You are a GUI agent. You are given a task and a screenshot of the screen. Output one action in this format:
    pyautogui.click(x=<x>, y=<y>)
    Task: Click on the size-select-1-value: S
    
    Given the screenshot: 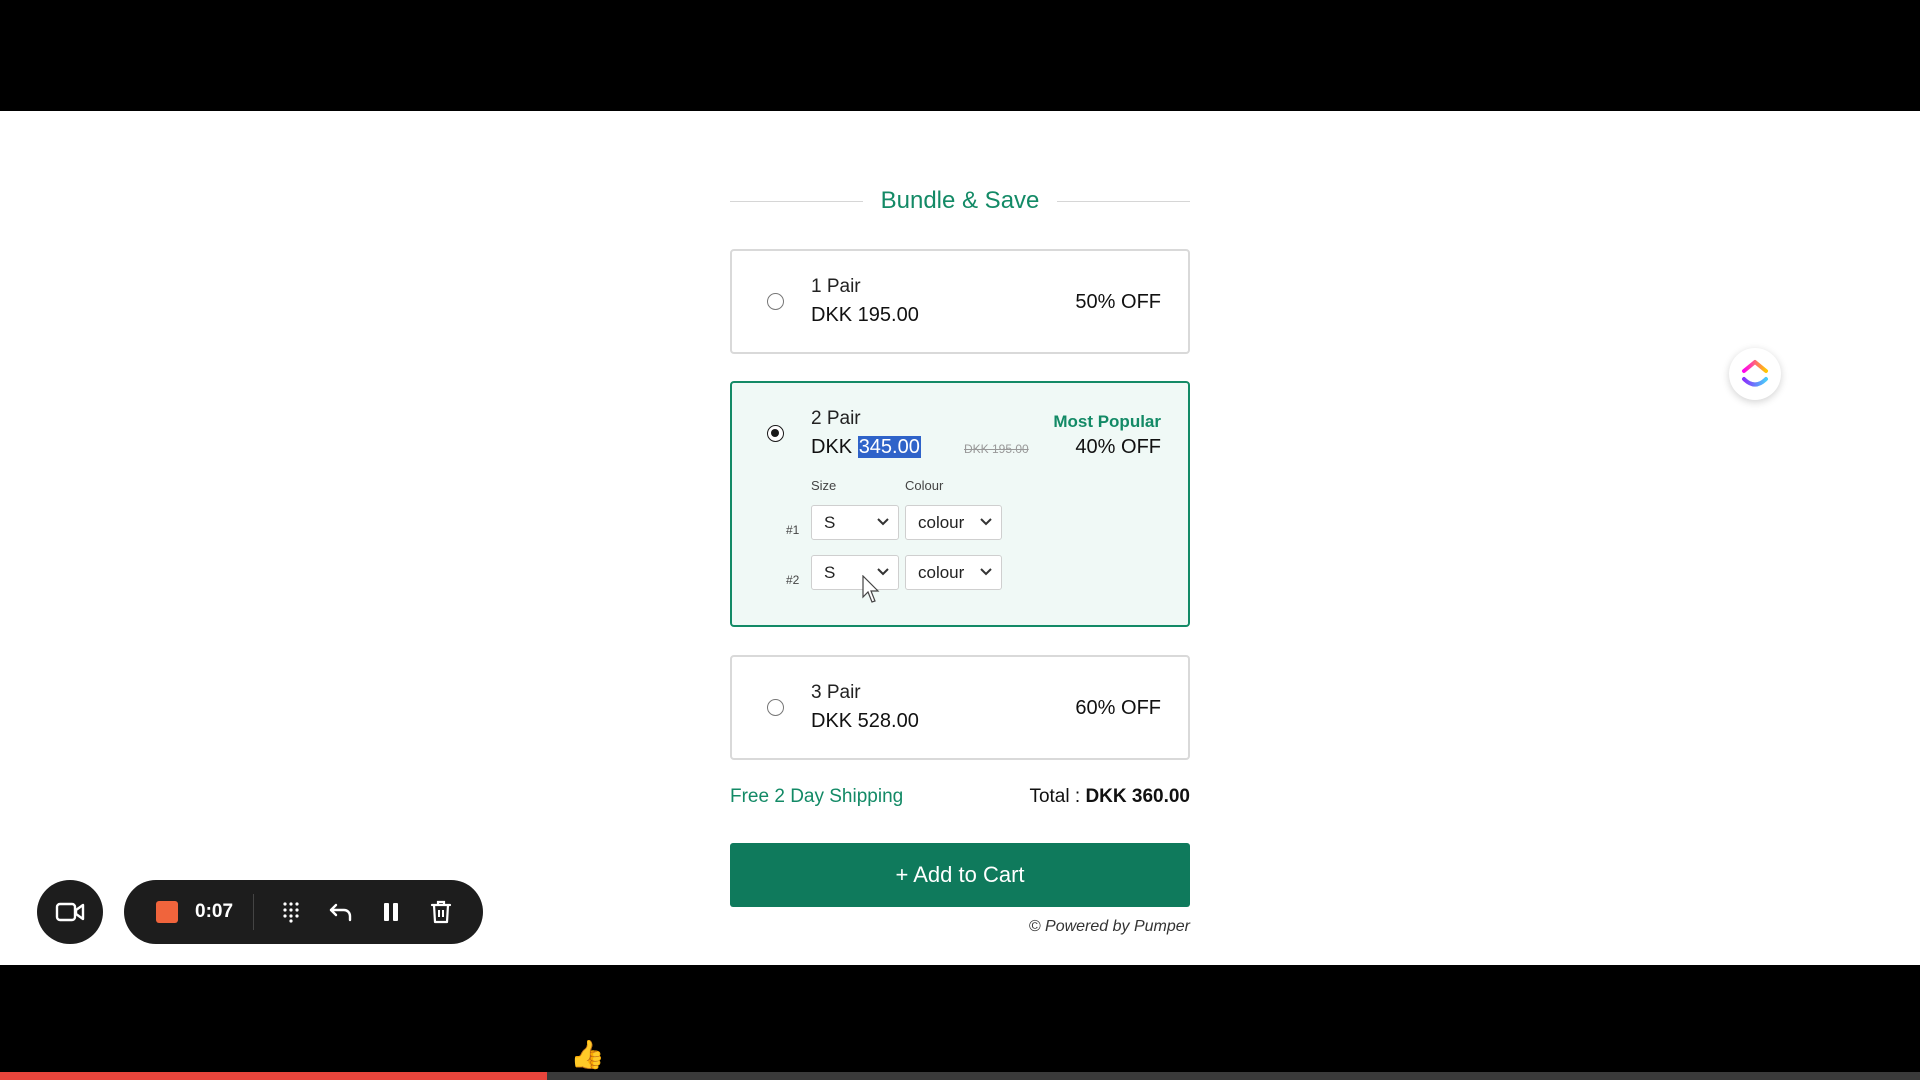 What is the action you would take?
    pyautogui.click(x=830, y=522)
    